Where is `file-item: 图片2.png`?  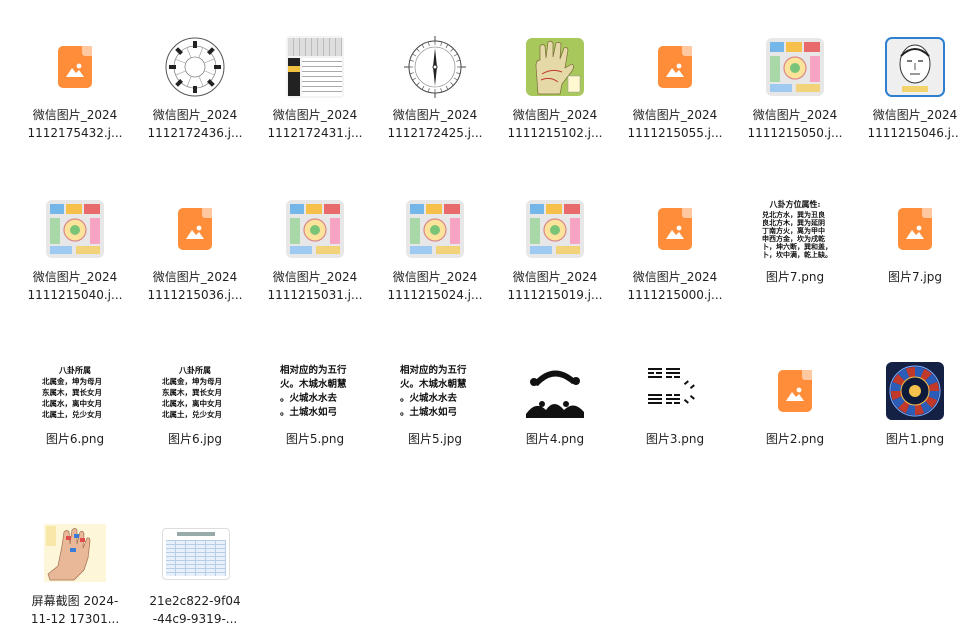
file-item: 图片2.png is located at coordinates (795, 399).